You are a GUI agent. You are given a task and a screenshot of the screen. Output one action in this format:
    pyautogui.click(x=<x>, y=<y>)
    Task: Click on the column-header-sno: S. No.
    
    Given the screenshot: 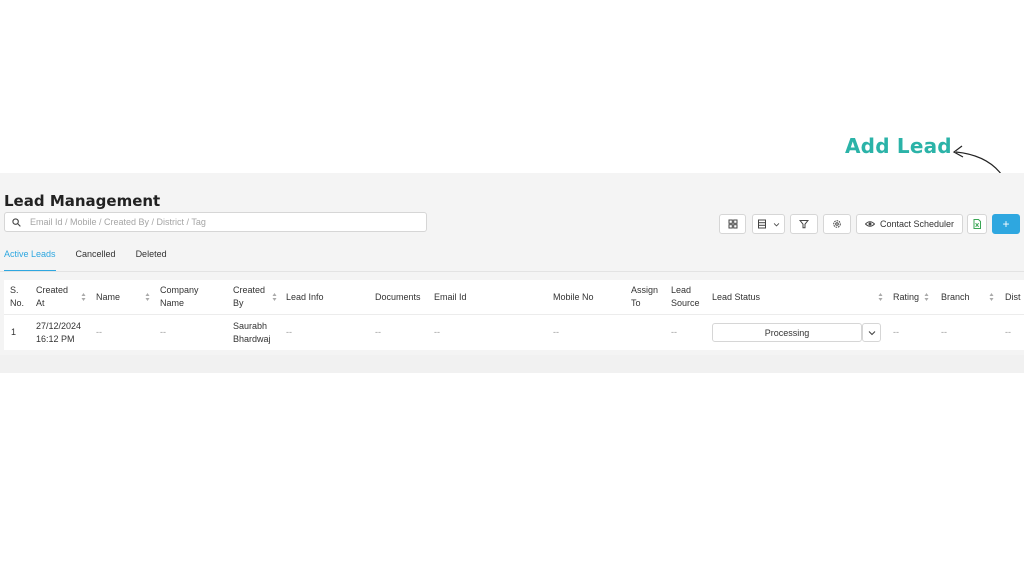 What is the action you would take?
    pyautogui.click(x=21, y=297)
    